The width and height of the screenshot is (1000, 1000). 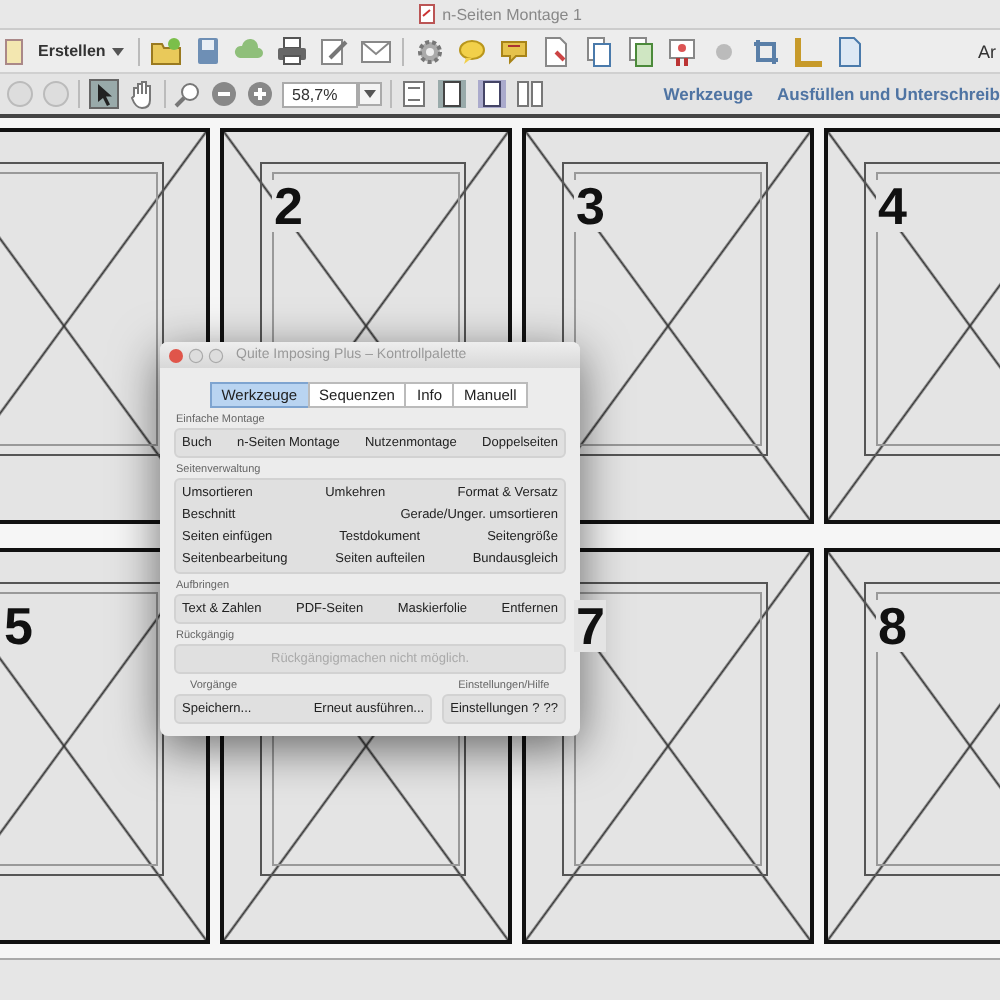 I want to click on page-number: 3, so click(x=590, y=206).